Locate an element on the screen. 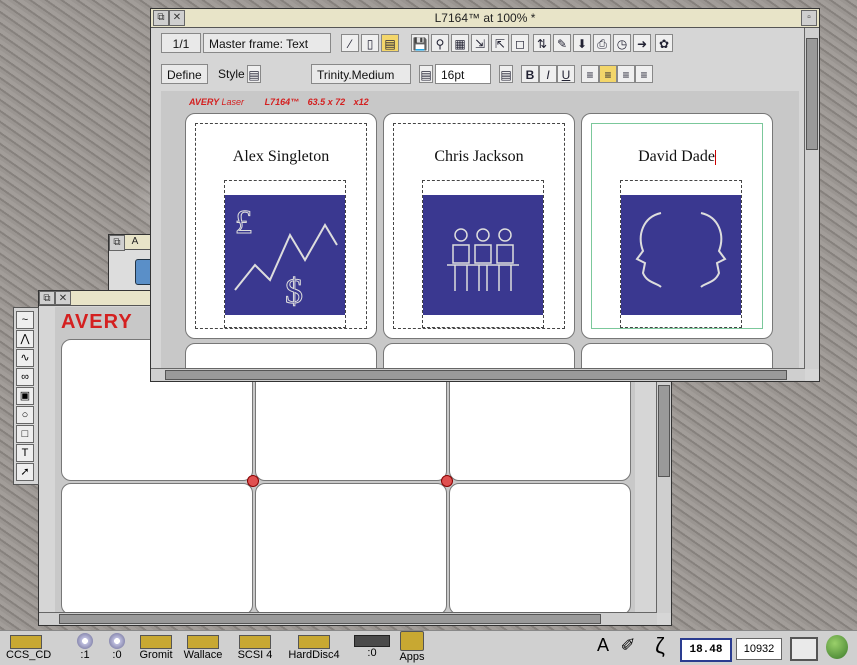 The height and width of the screenshot is (665, 857). memory-display: 10932 is located at coordinates (759, 649).